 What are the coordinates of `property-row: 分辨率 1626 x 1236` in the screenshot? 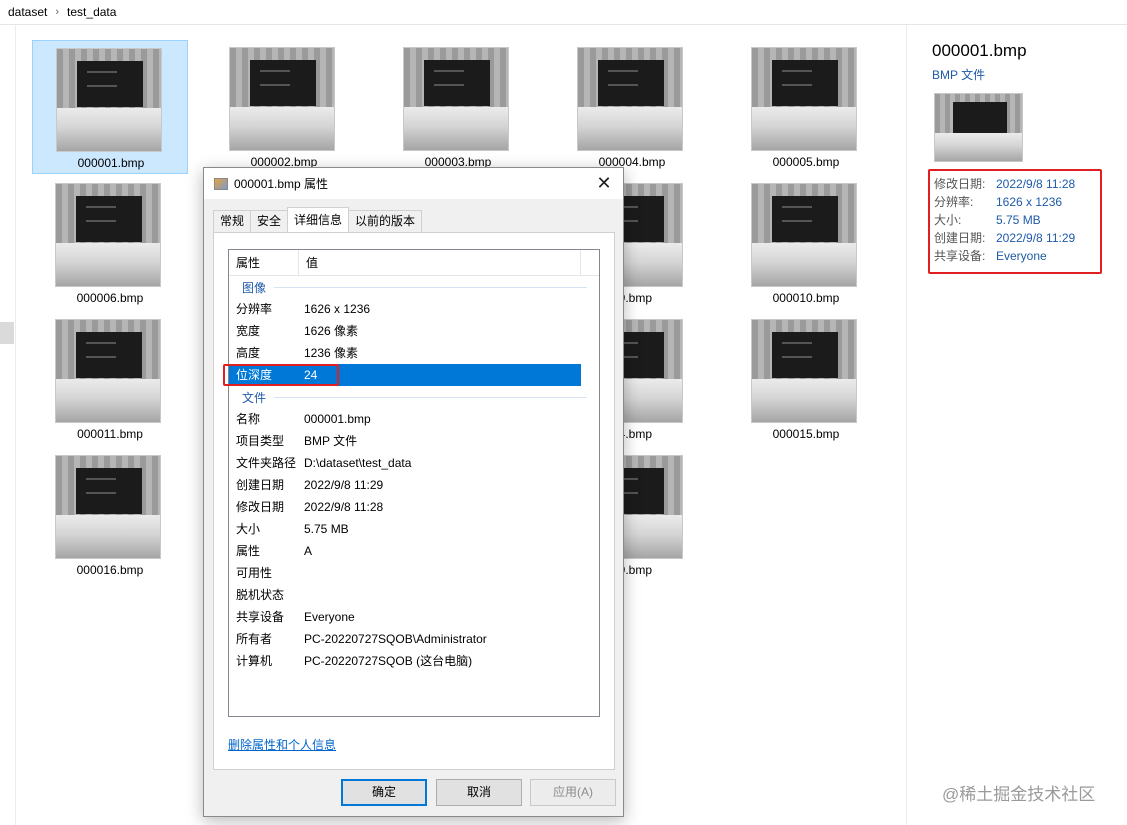 It's located at (414, 309).